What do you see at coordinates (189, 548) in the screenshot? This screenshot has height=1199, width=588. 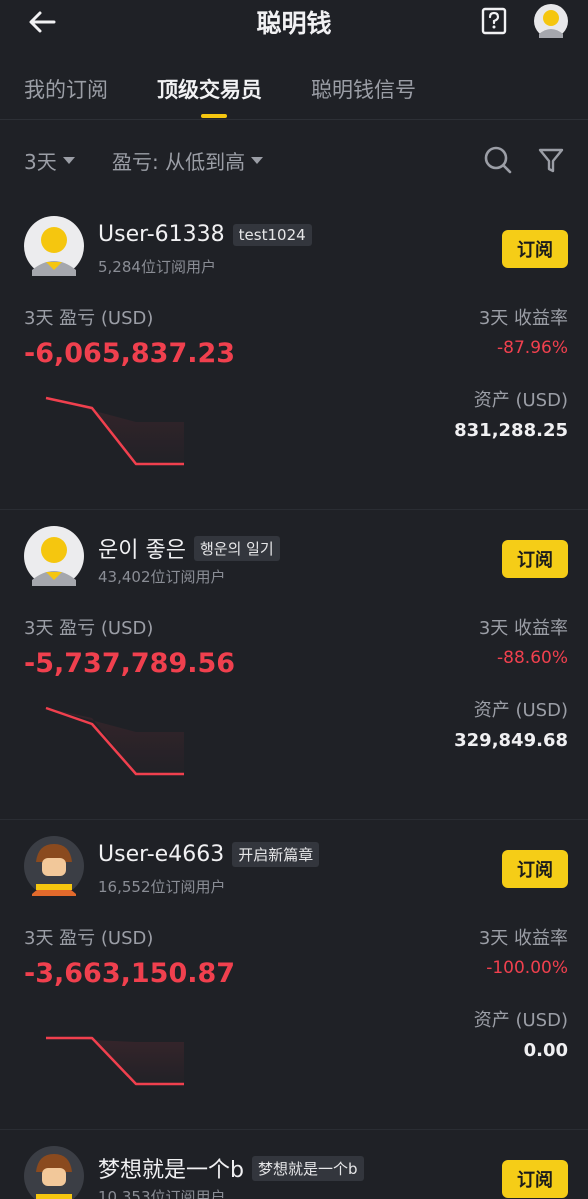 I see `trader-name-row: 운이 좋은 행운의 일기` at bounding box center [189, 548].